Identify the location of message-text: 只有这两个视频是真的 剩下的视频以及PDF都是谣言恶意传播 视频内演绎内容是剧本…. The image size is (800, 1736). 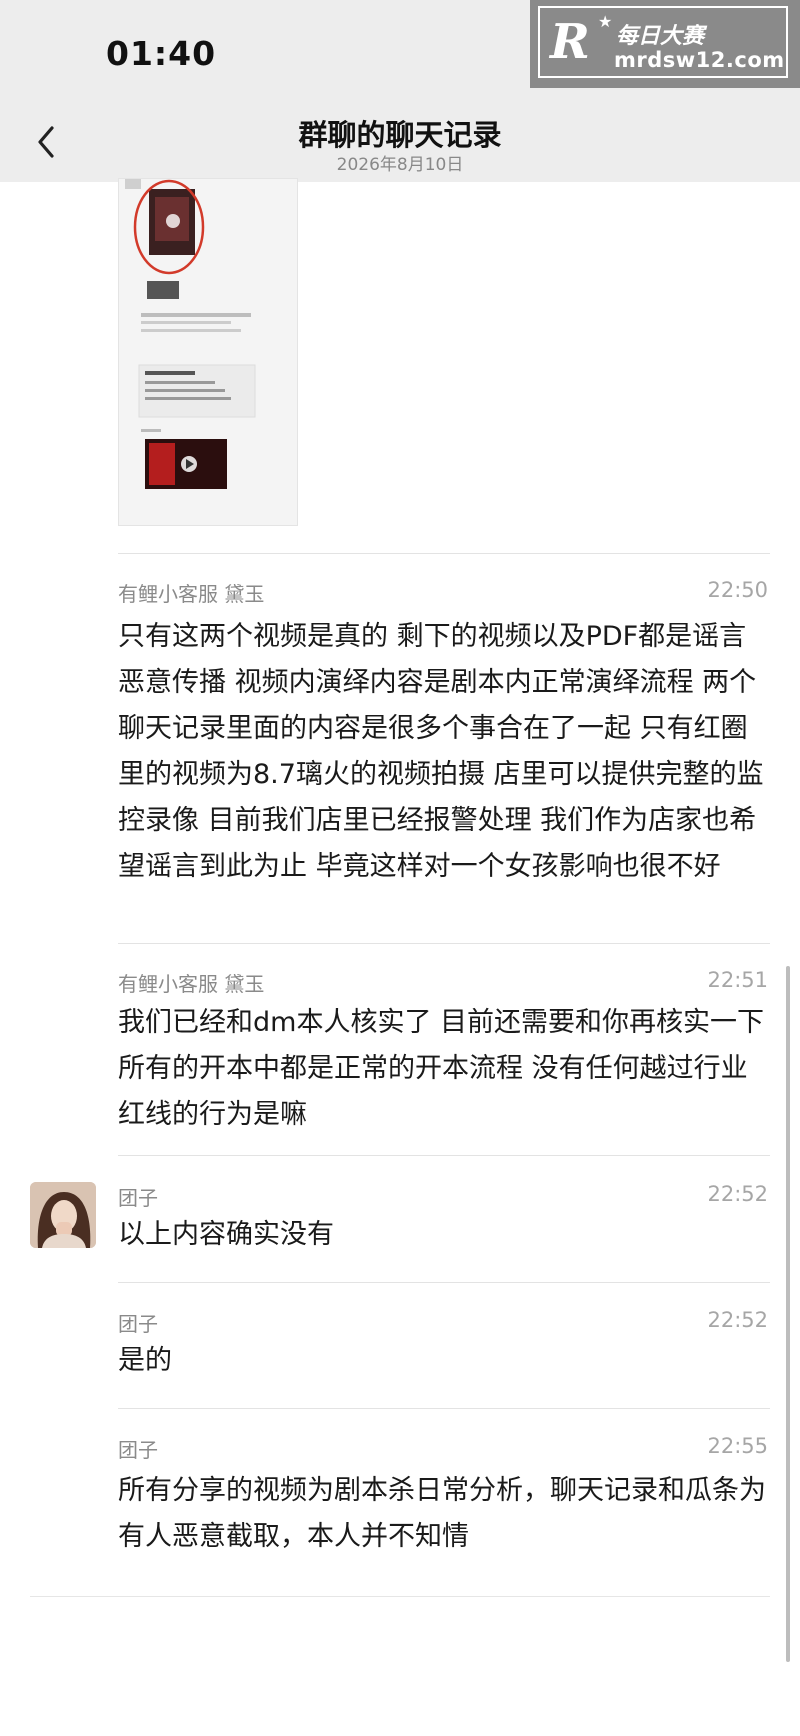
(444, 752).